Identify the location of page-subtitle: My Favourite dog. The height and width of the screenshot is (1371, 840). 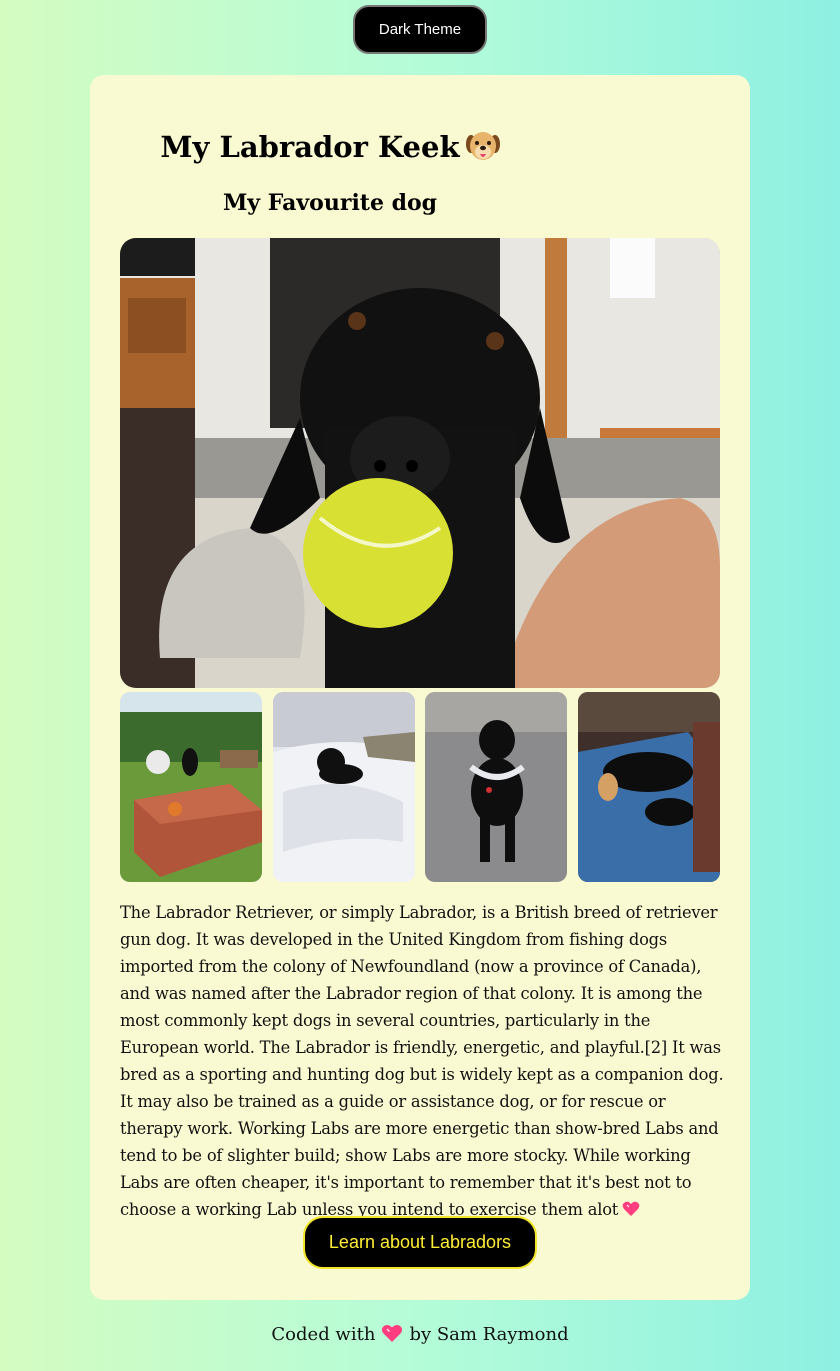
(330, 203).